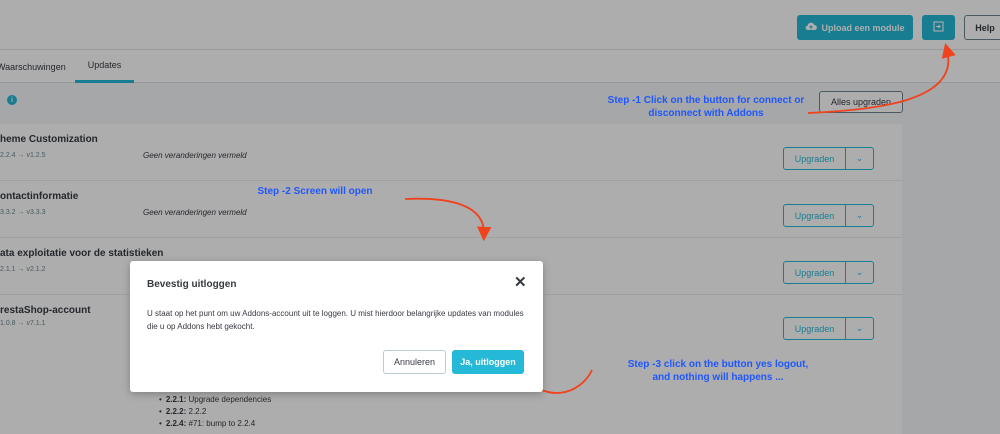 This screenshot has width=1000, height=434. I want to click on confirm-logout-label: Ja, uitloggen, so click(488, 362).